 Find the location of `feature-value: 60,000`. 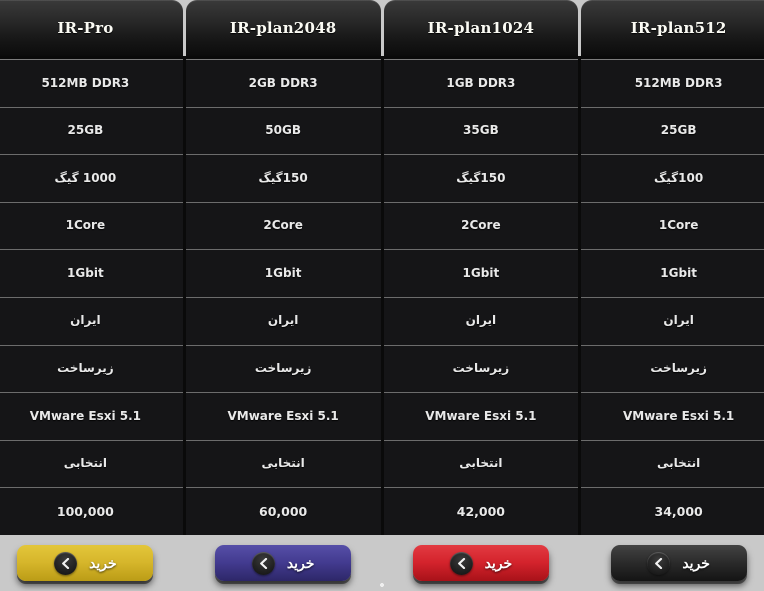

feature-value: 60,000 is located at coordinates (283, 511).